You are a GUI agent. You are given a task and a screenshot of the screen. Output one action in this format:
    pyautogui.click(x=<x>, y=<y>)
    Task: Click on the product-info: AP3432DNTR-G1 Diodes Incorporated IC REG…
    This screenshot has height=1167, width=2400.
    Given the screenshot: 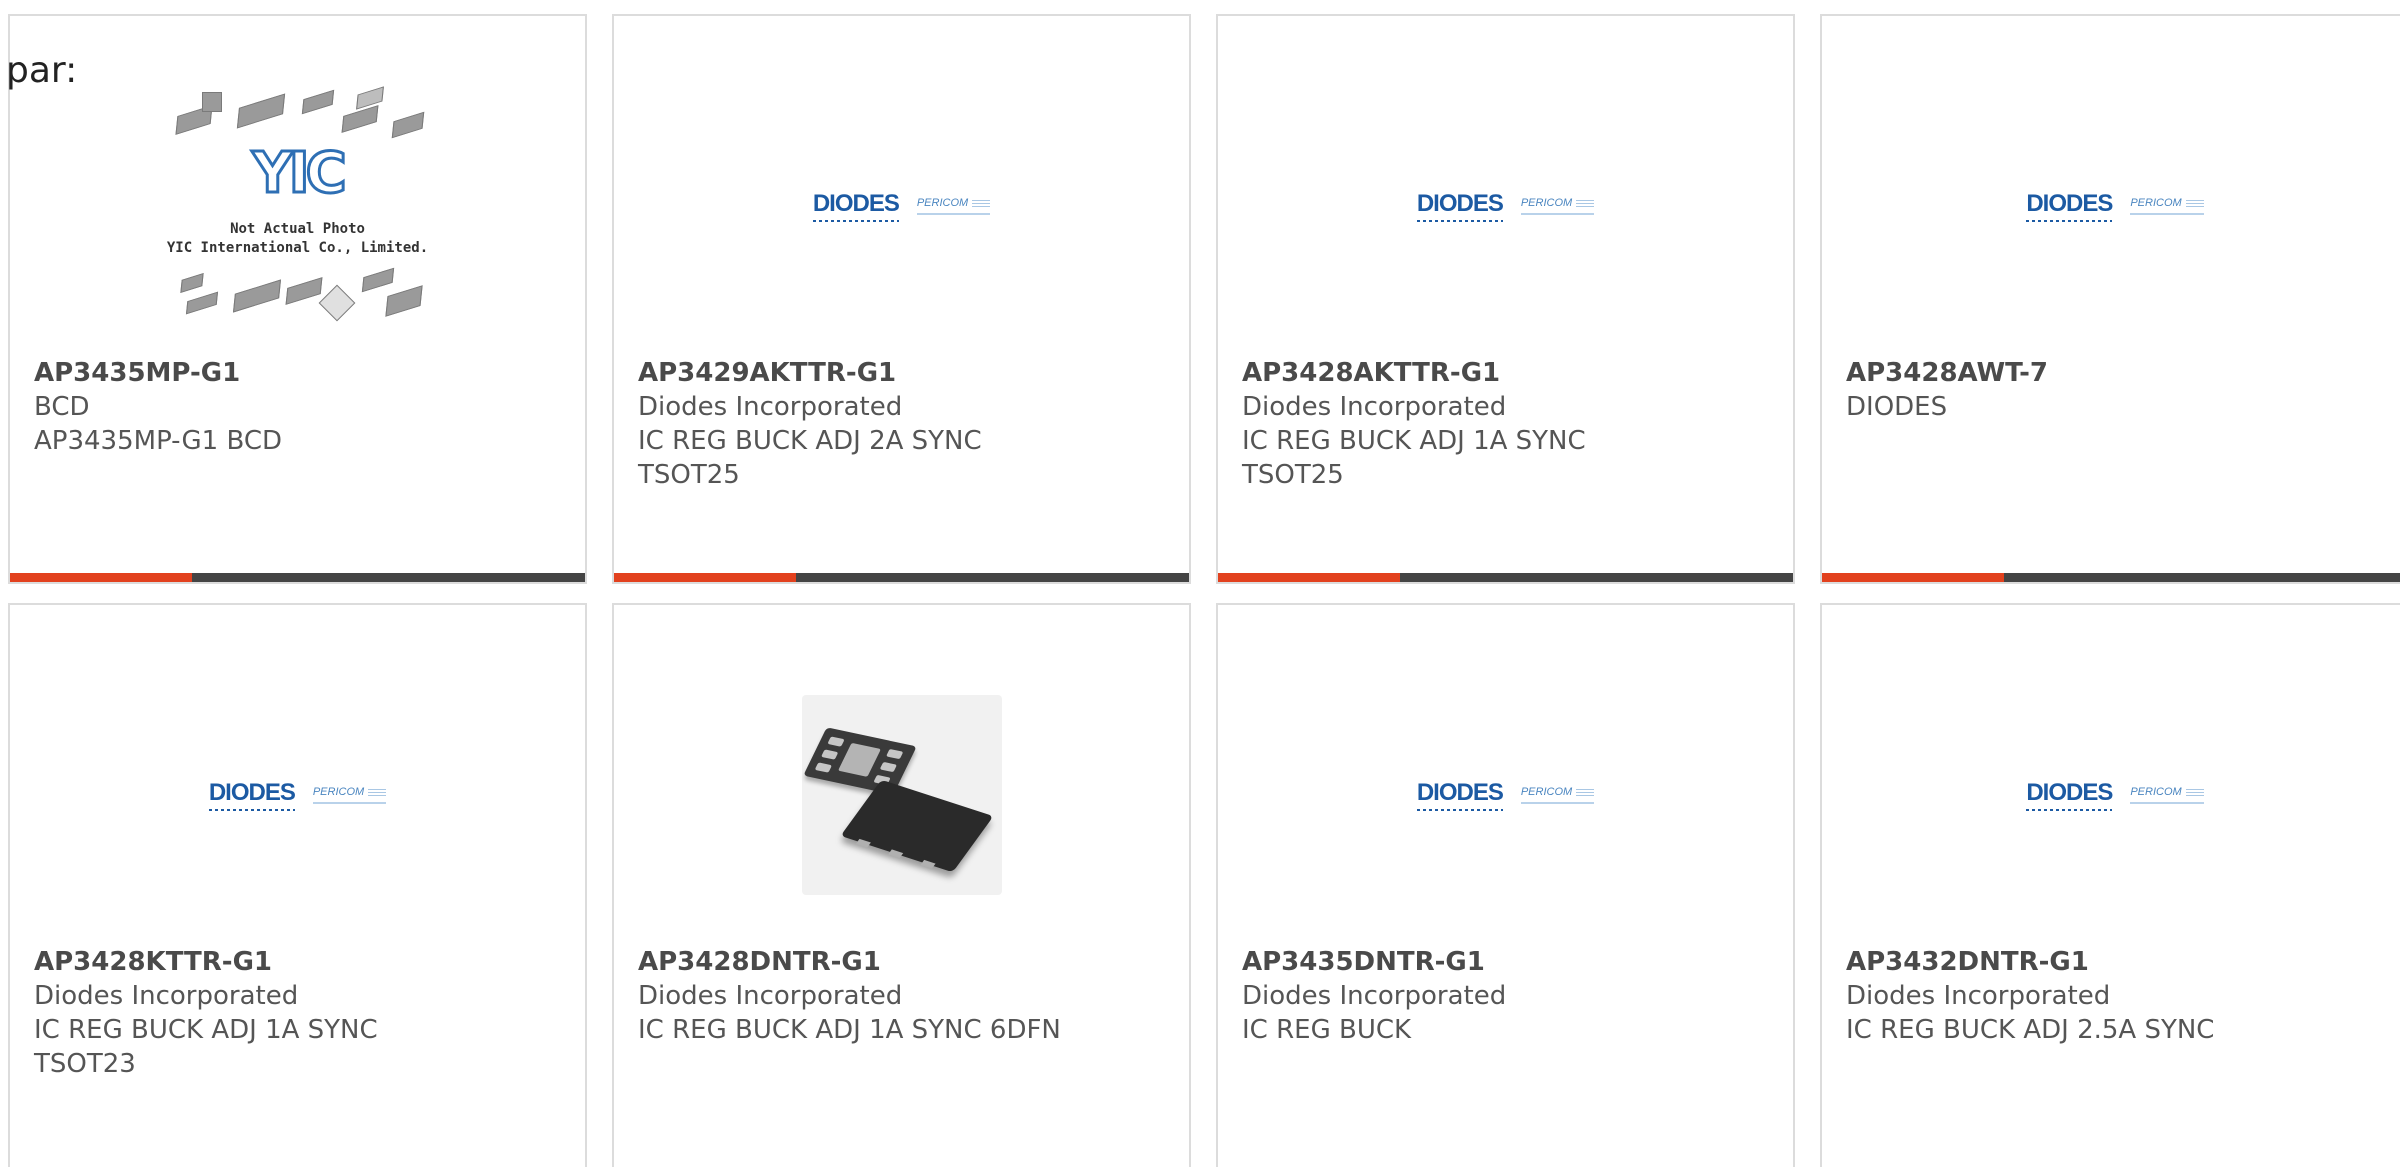 What is the action you would take?
    pyautogui.click(x=2117, y=996)
    